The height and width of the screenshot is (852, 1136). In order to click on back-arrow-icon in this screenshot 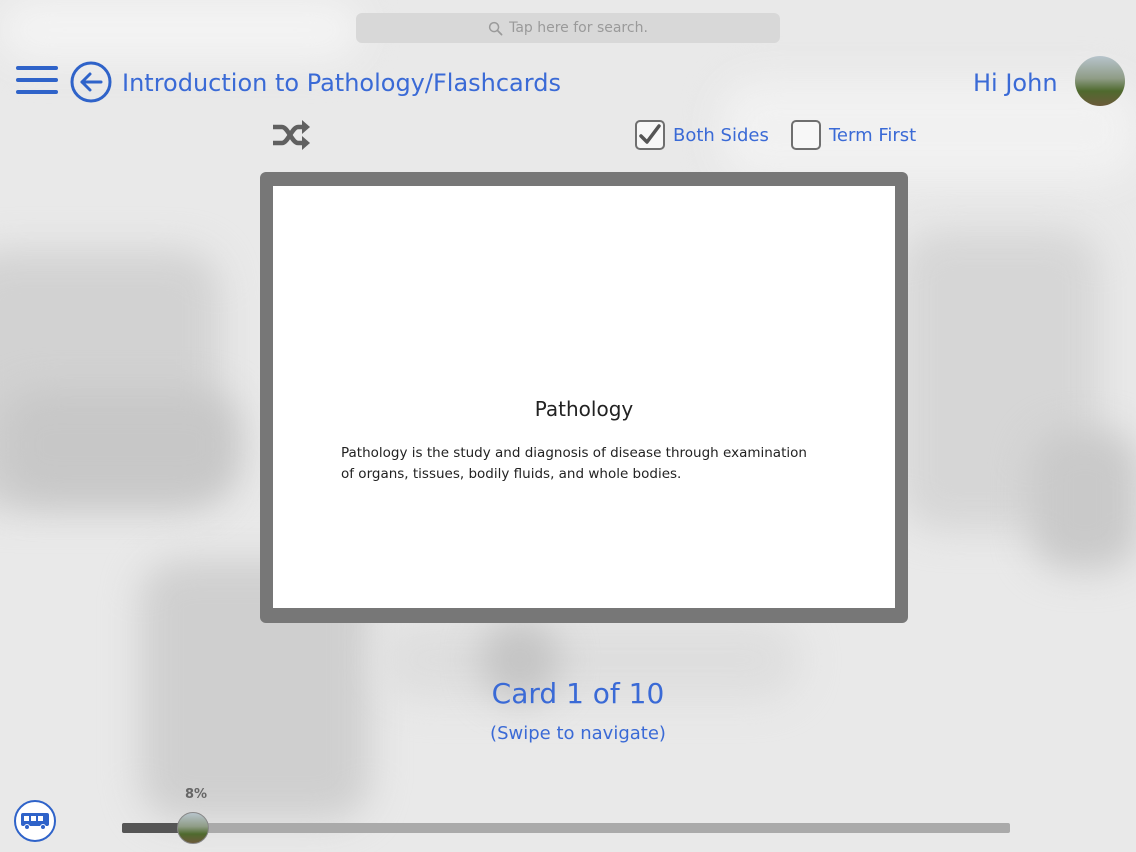, I will do `click(91, 82)`.